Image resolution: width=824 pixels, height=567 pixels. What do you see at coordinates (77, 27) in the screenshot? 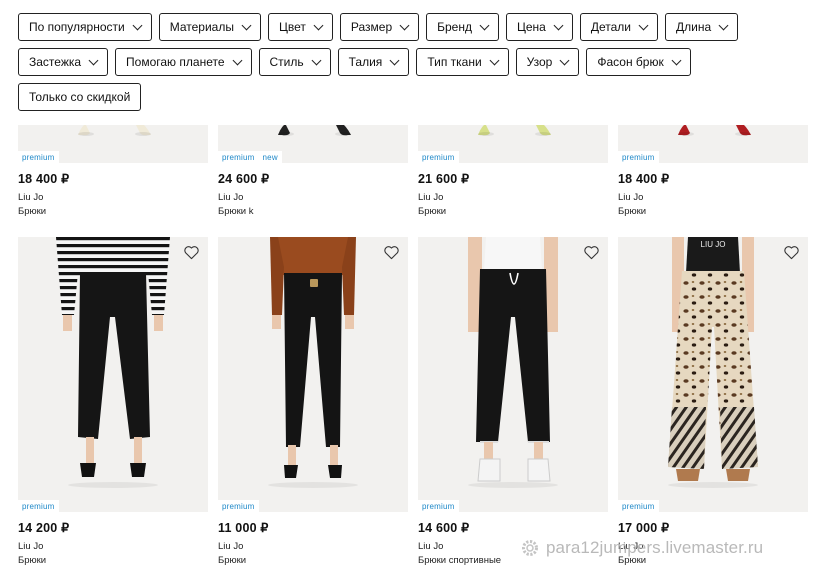
I see `filter-label: По популярности` at bounding box center [77, 27].